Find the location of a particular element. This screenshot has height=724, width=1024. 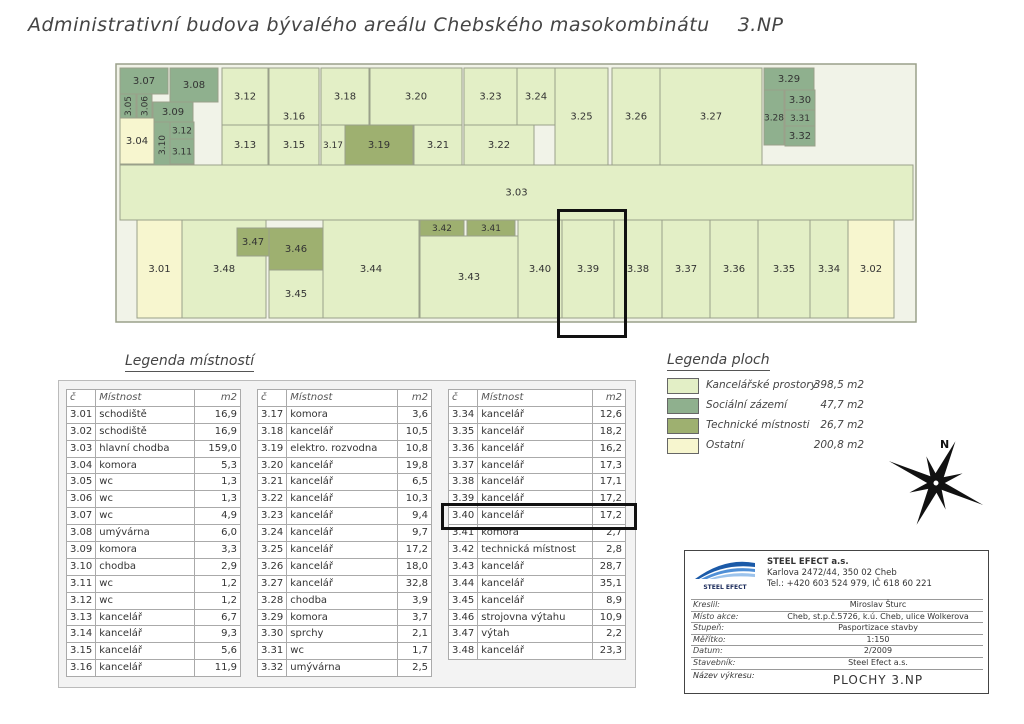

room-label: 3.32 is located at coordinates (800, 136).